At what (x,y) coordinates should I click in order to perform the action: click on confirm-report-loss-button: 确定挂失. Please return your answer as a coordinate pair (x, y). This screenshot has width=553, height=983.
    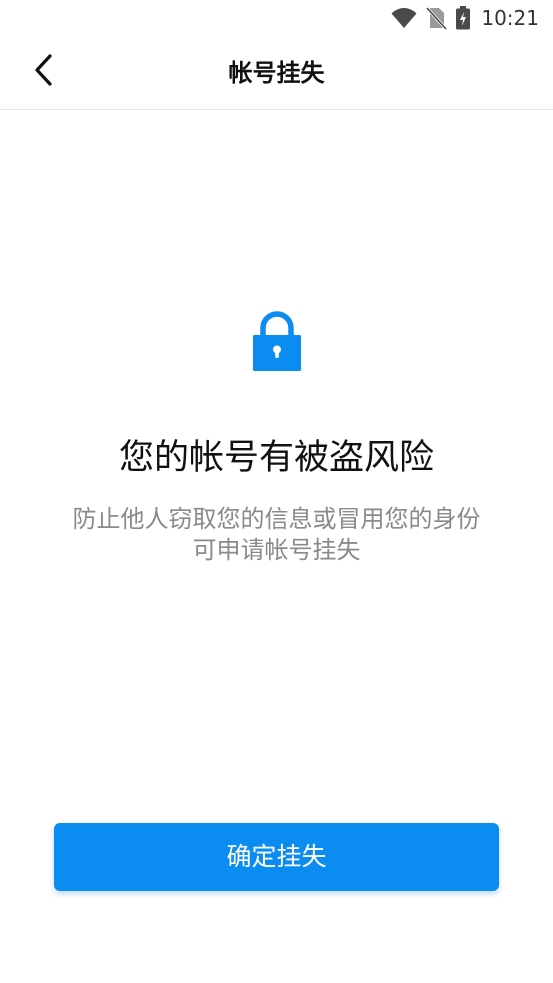
    Looking at the image, I should click on (276, 857).